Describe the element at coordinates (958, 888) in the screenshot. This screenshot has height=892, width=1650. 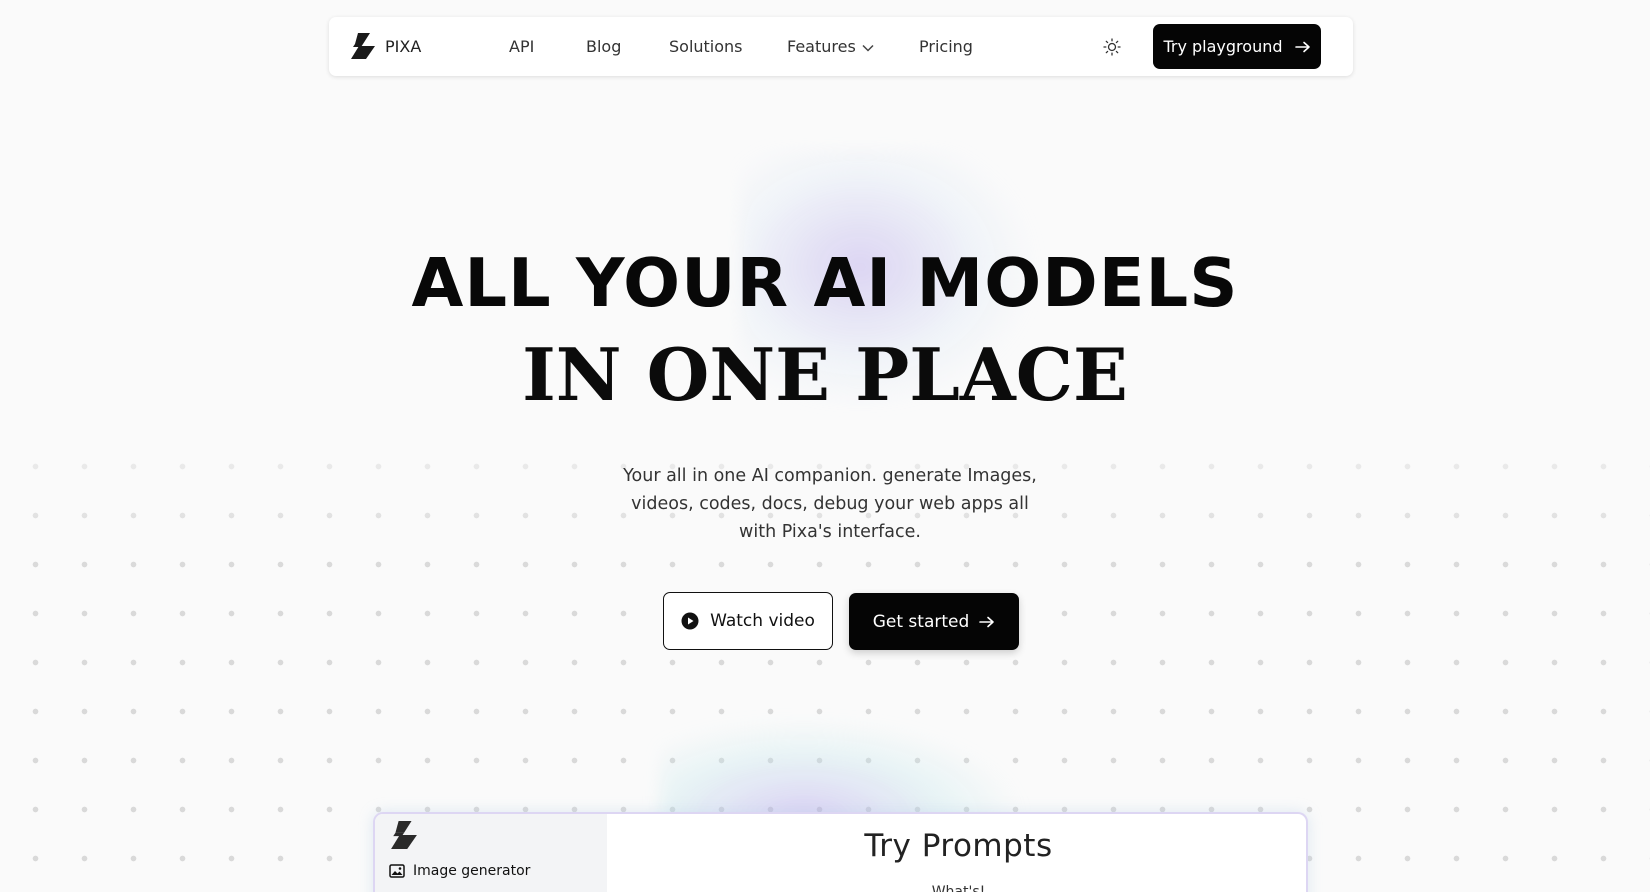
I see `preview-partial-text: What's!` at that location.